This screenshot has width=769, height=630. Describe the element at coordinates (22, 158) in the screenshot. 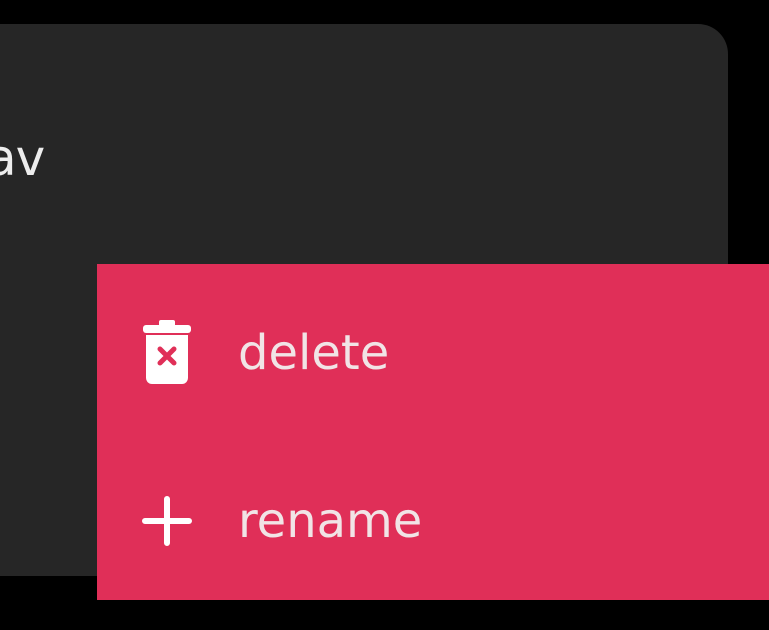

I see `card-title: av` at that location.